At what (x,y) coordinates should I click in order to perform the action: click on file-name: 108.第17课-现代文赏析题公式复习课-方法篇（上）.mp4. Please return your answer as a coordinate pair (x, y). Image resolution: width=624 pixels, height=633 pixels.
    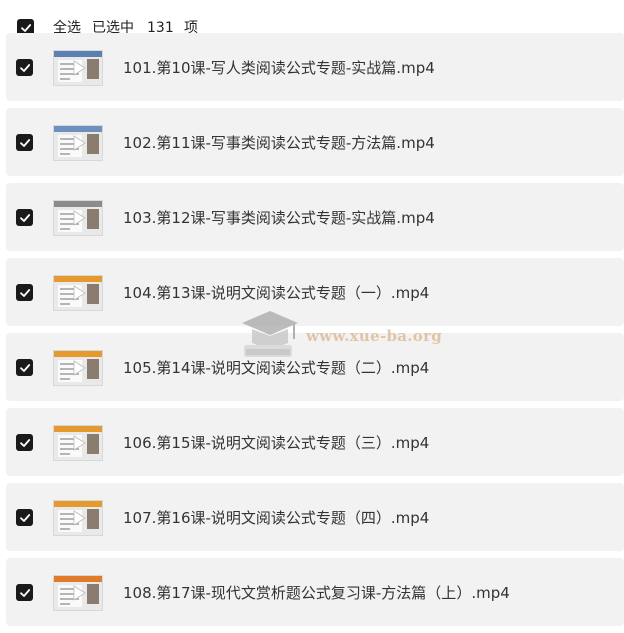
    Looking at the image, I should click on (316, 593).